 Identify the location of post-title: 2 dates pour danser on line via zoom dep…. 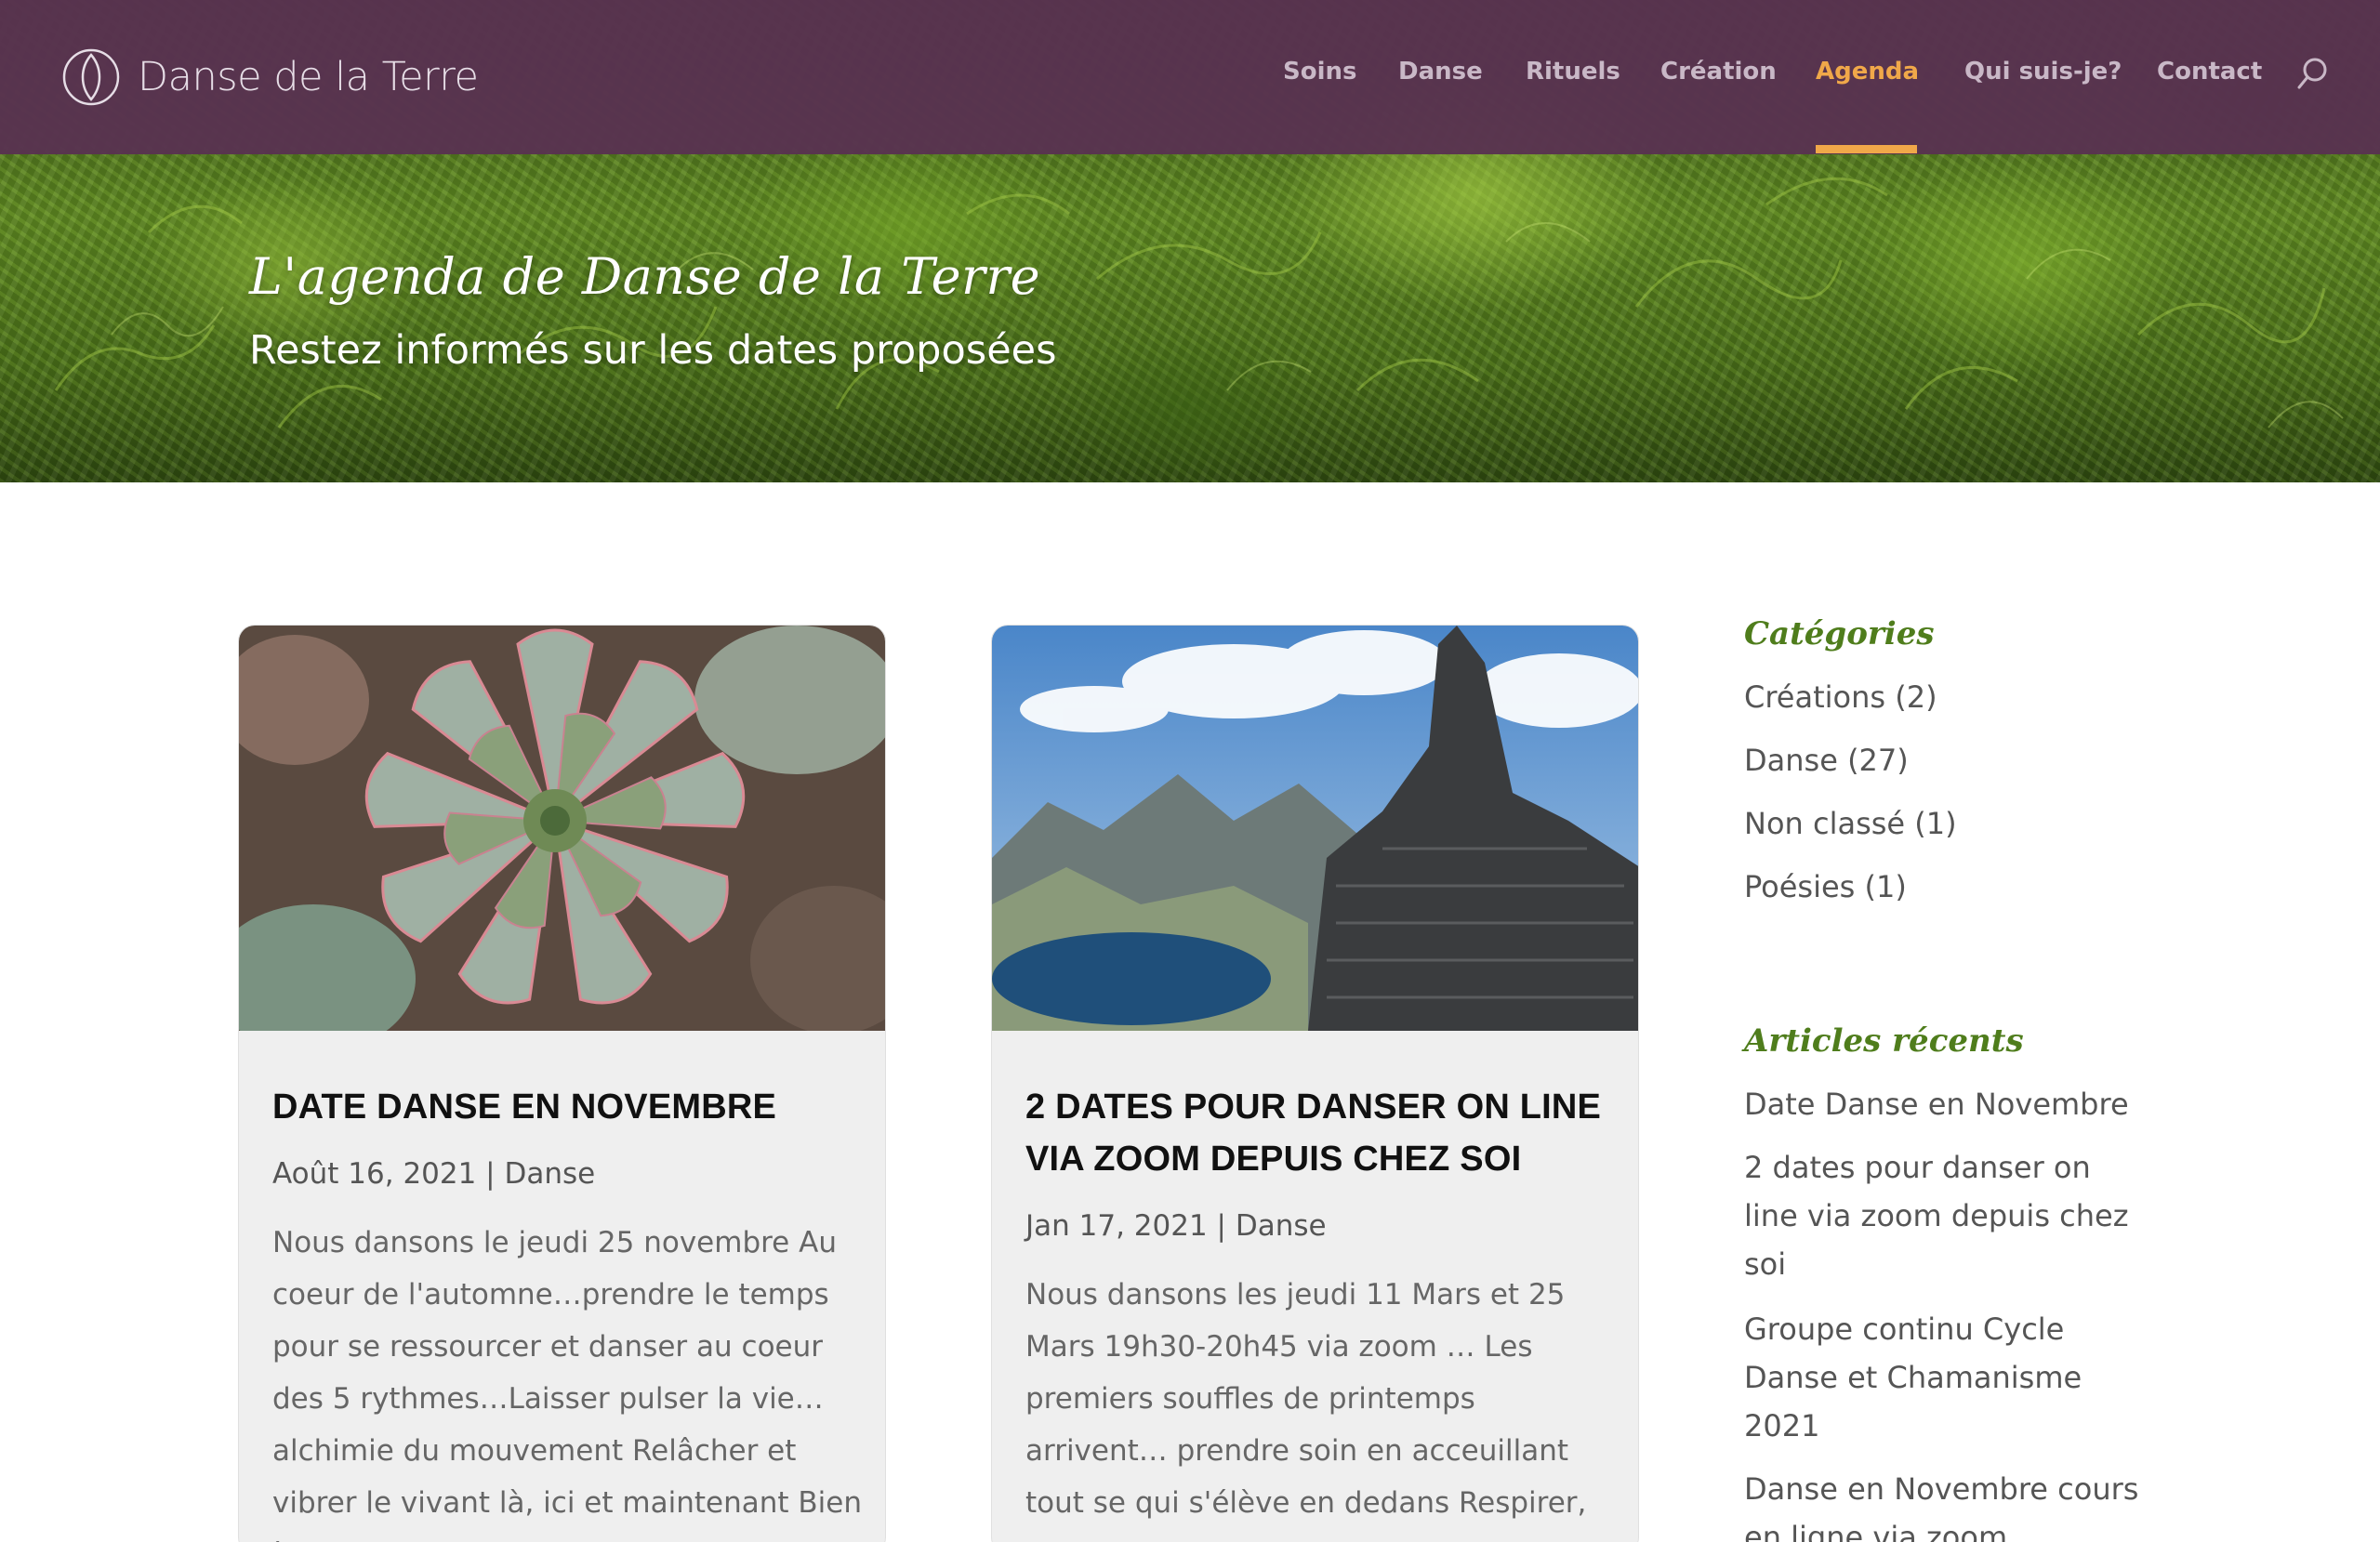
(1318, 1133).